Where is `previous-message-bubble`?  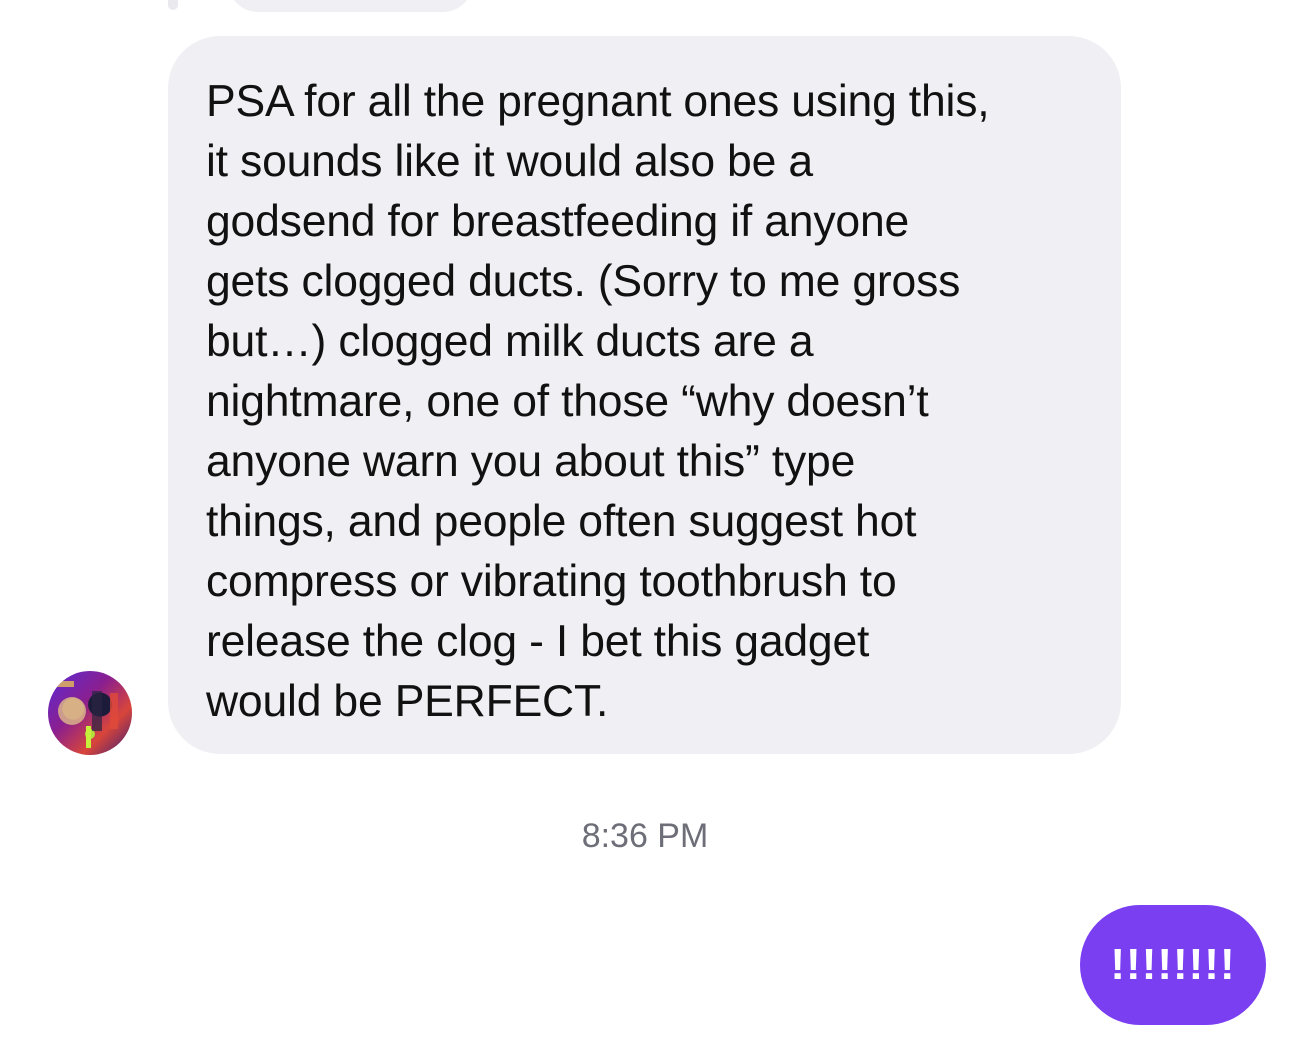 previous-message-bubble is located at coordinates (350, 6).